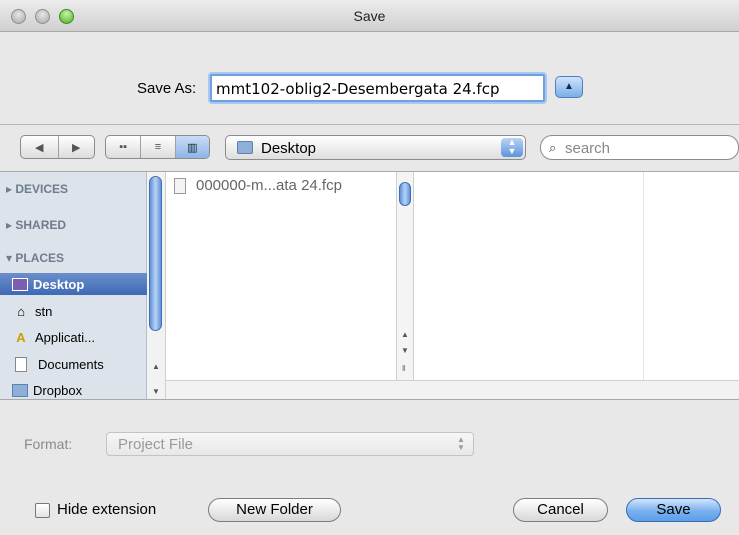 This screenshot has width=739, height=535. Describe the element at coordinates (269, 185) in the screenshot. I see `file-name: 000000-m...ata 24.fcp` at that location.